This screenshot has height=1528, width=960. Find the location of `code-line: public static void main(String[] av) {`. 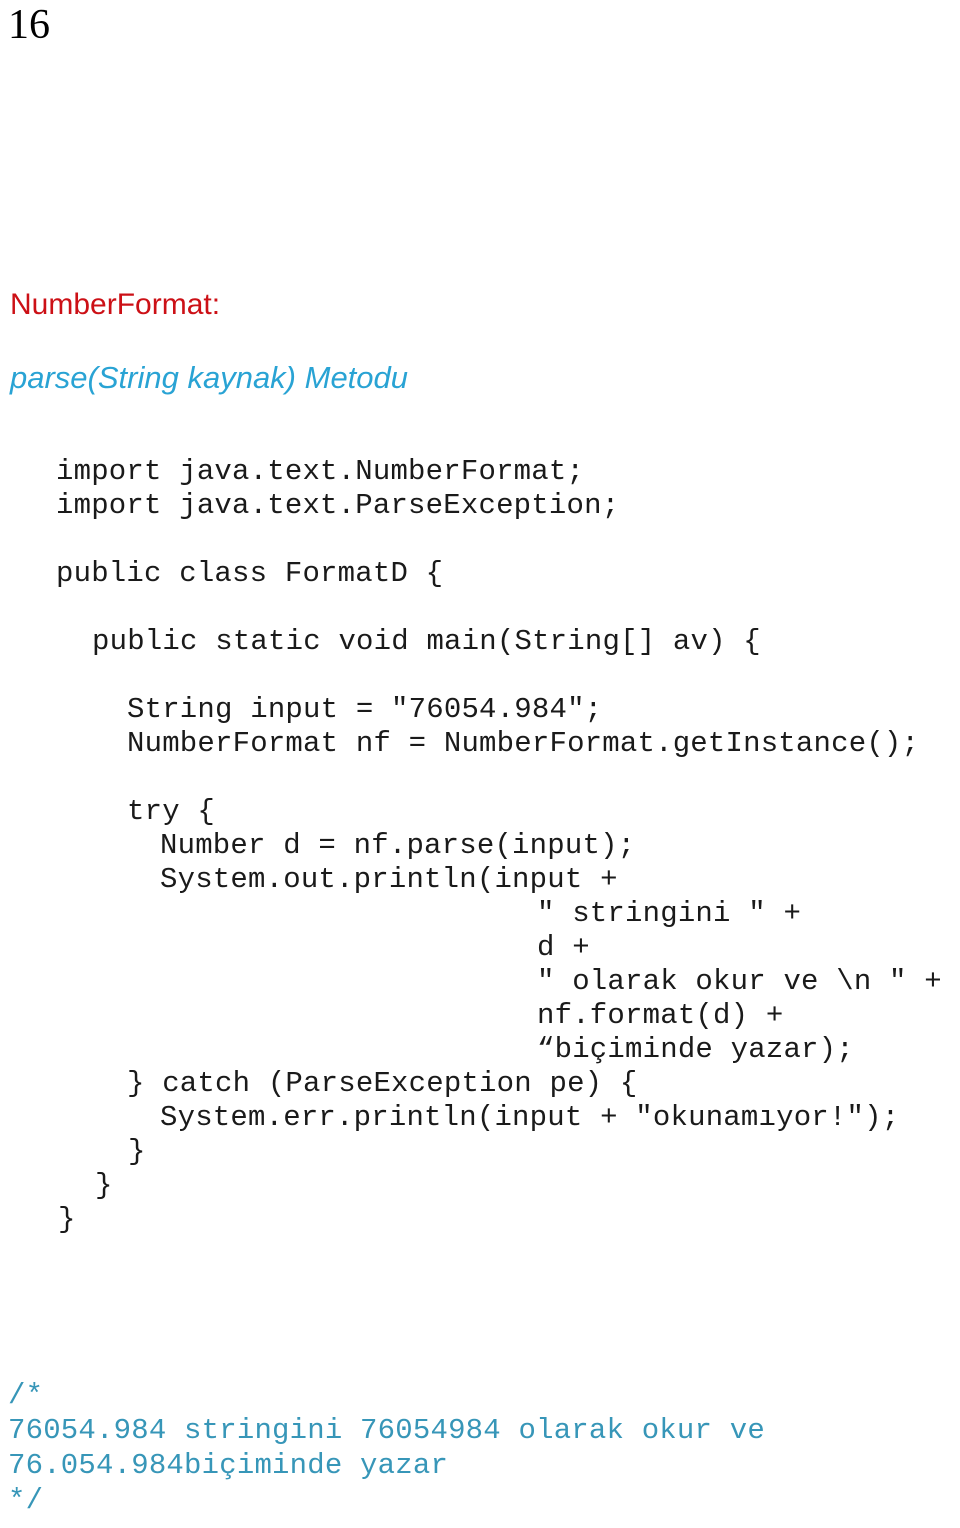

code-line: public static void main(String[] av) { is located at coordinates (426, 641).